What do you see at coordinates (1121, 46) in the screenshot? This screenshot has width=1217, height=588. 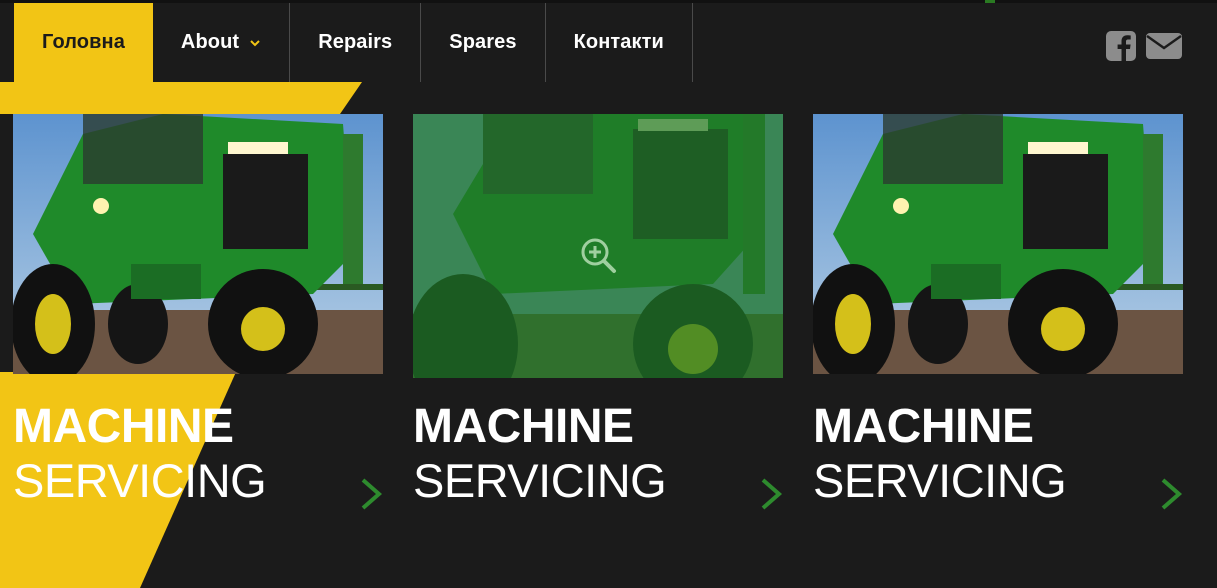 I see `facebook-icon` at bounding box center [1121, 46].